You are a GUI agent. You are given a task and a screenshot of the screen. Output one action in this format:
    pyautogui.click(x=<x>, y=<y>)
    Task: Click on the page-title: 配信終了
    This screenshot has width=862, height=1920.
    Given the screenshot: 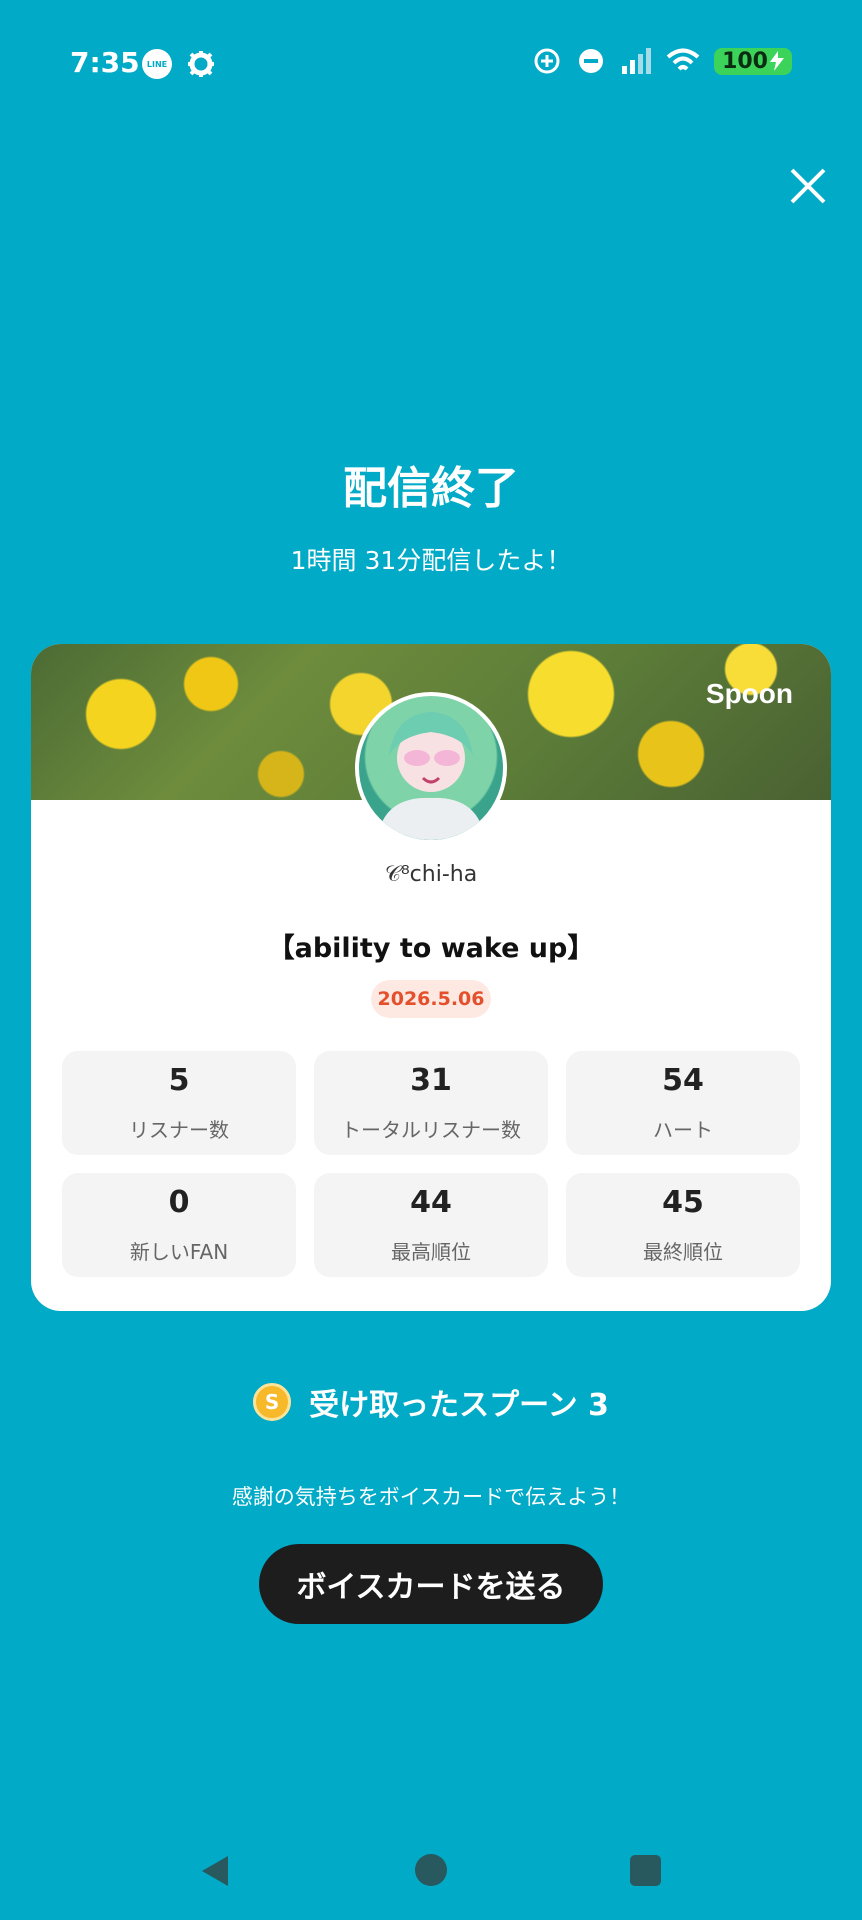 What is the action you would take?
    pyautogui.click(x=431, y=488)
    